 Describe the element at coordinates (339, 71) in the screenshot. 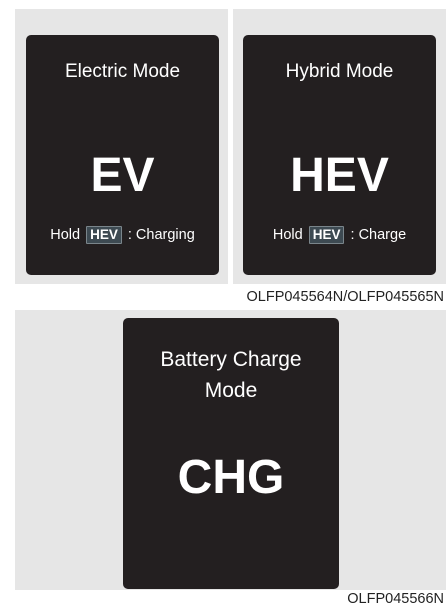

I see `hev-mode-title: Hybrid Mode` at that location.